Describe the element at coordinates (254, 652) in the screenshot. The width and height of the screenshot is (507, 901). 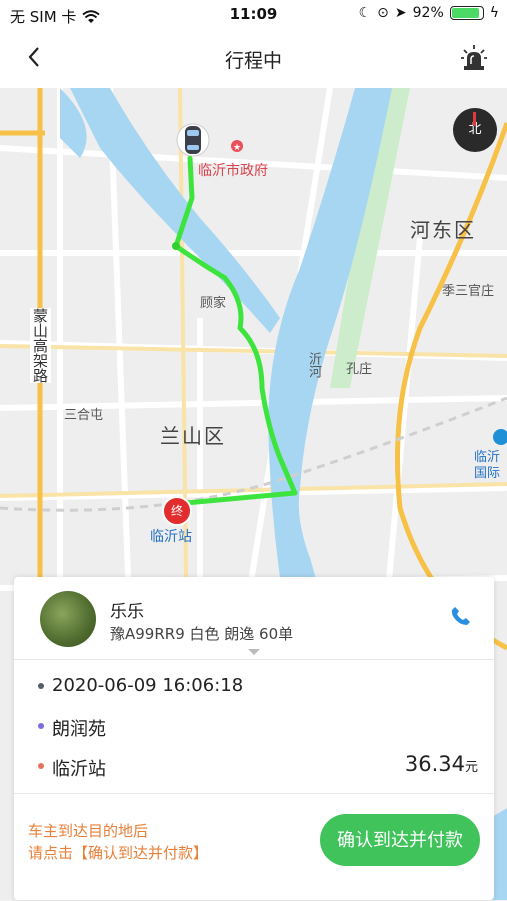
I see `expand-caret-icon` at that location.